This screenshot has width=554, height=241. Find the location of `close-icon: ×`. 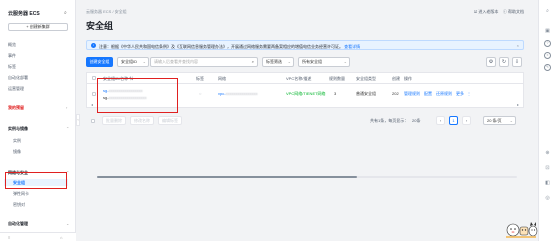

close-icon: × is located at coordinates (518, 45).